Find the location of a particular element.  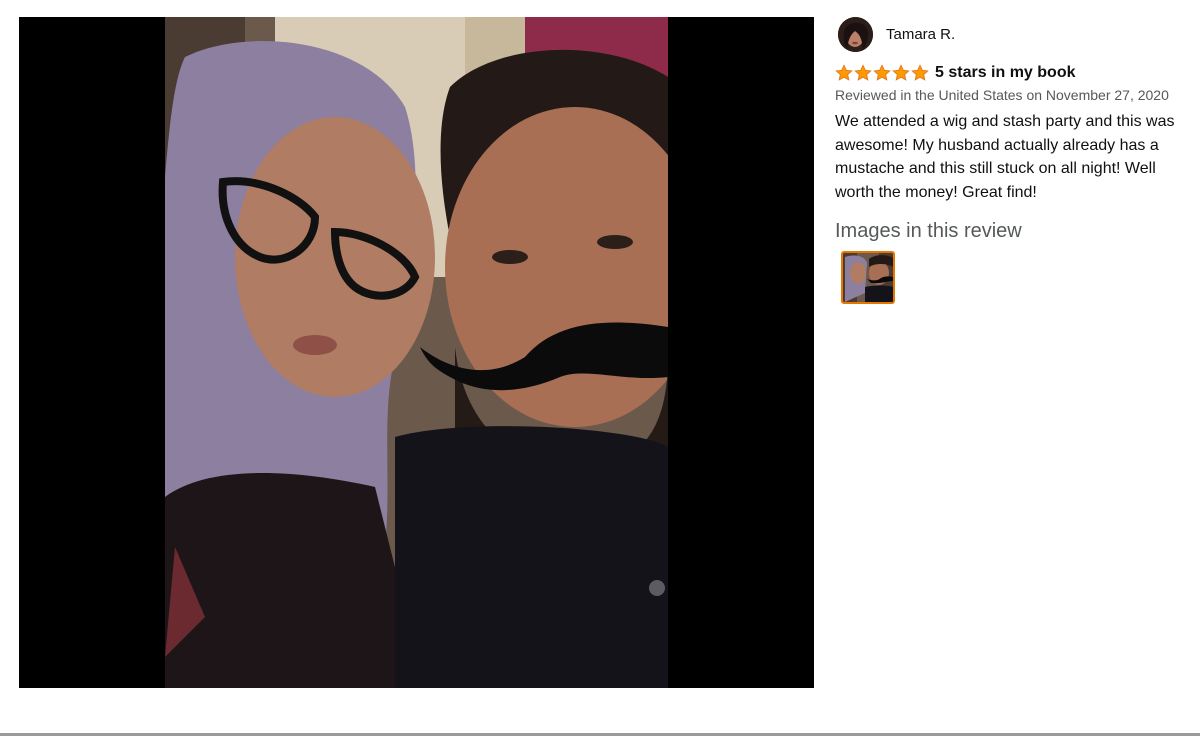

images-in-review-heading: Images in this review is located at coordinates (928, 231).